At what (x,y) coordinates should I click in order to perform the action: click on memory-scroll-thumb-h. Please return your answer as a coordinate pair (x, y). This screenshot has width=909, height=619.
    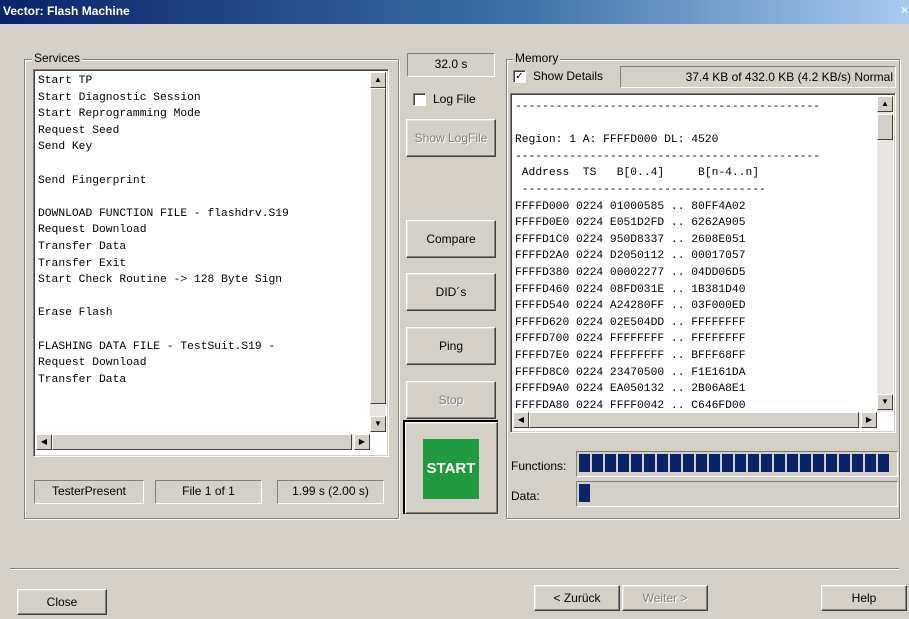
    Looking at the image, I should click on (694, 420).